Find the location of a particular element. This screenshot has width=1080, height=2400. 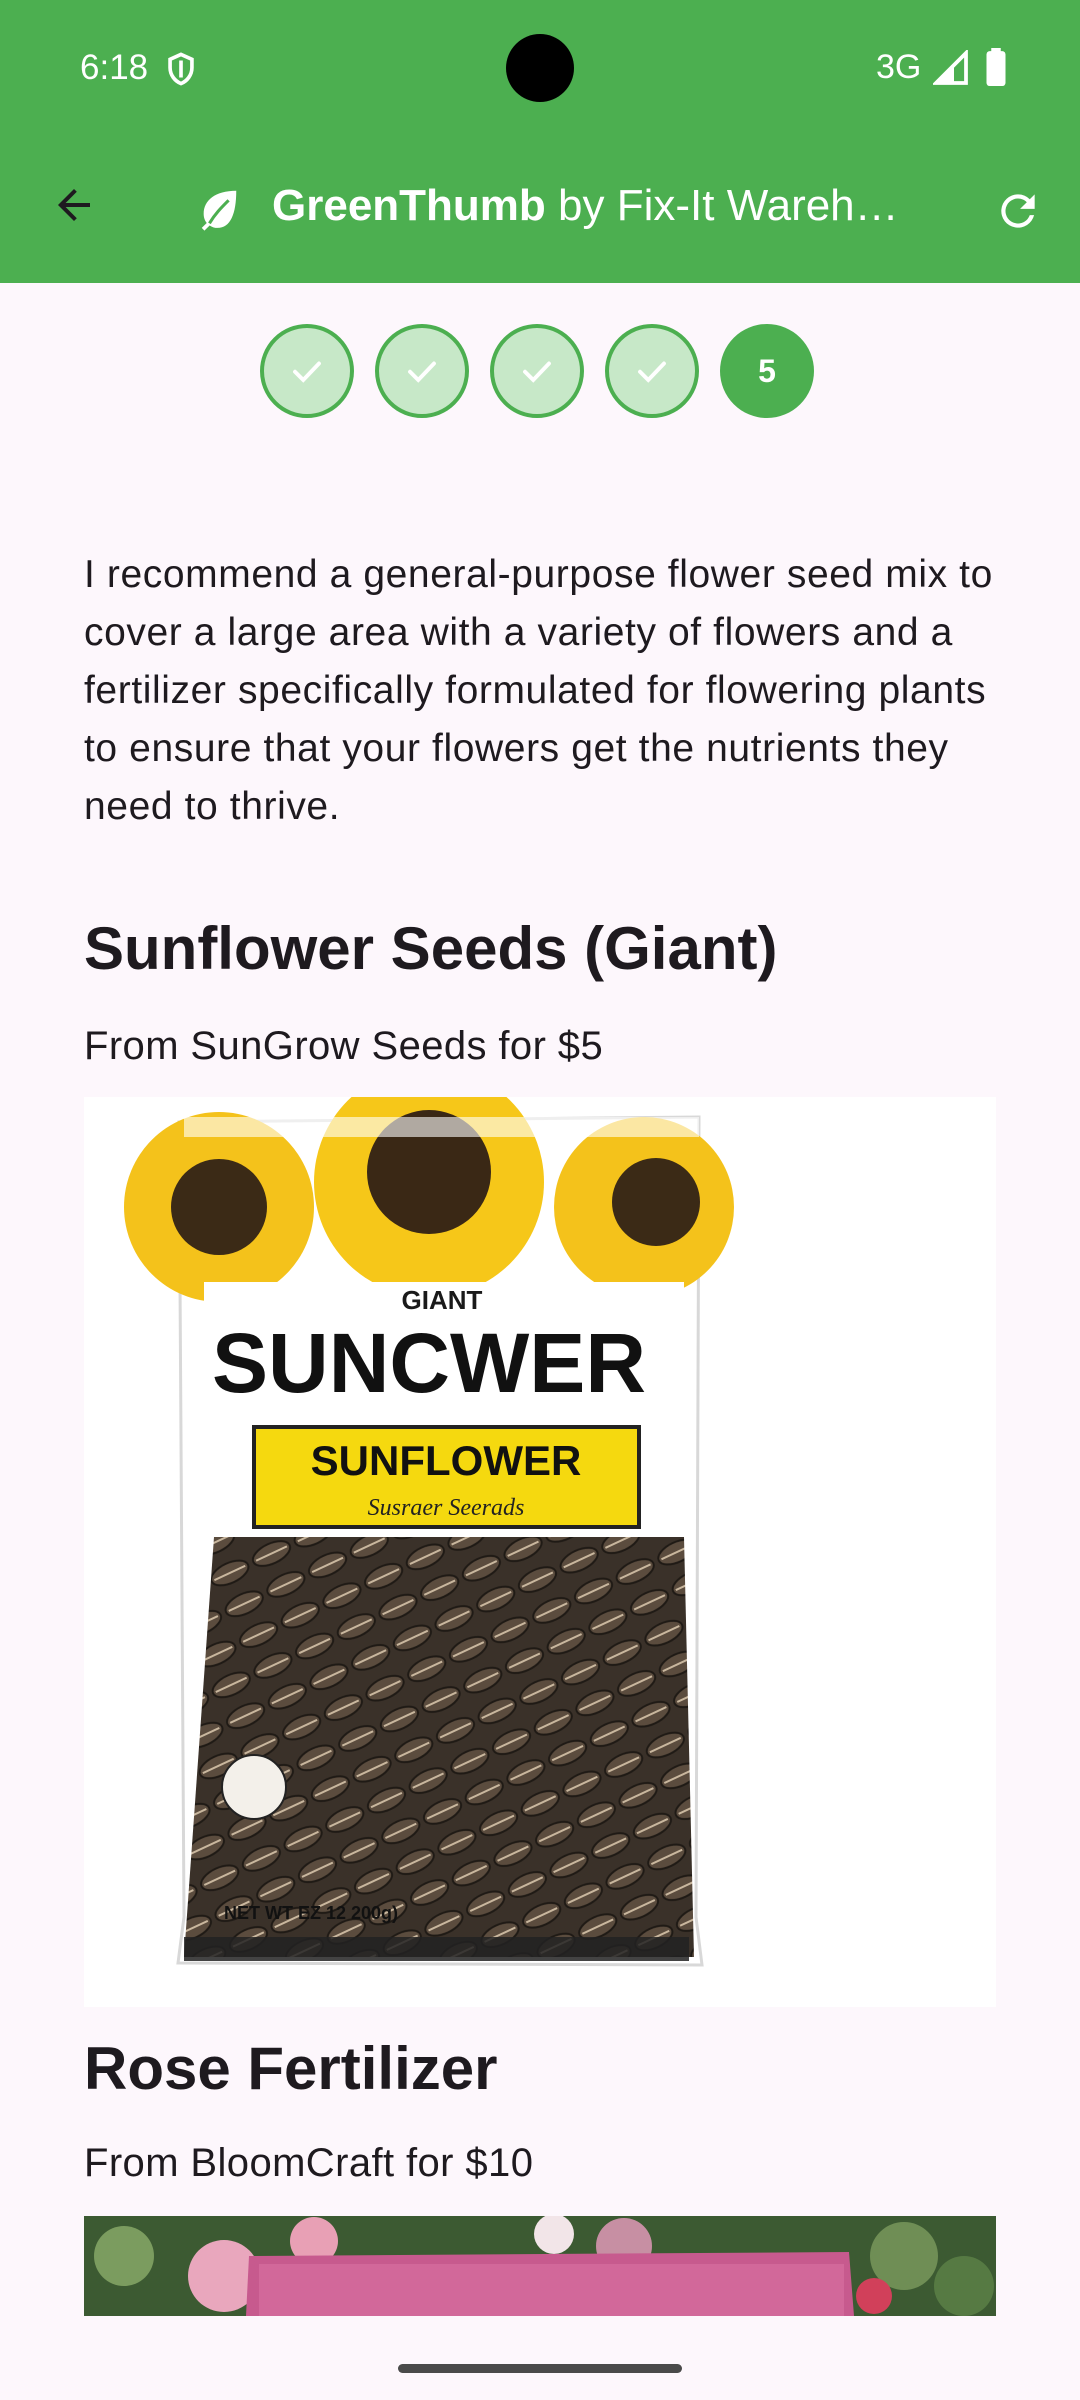

bag-weight: NET WT EZ 12 200g) is located at coordinates (311, 1913).